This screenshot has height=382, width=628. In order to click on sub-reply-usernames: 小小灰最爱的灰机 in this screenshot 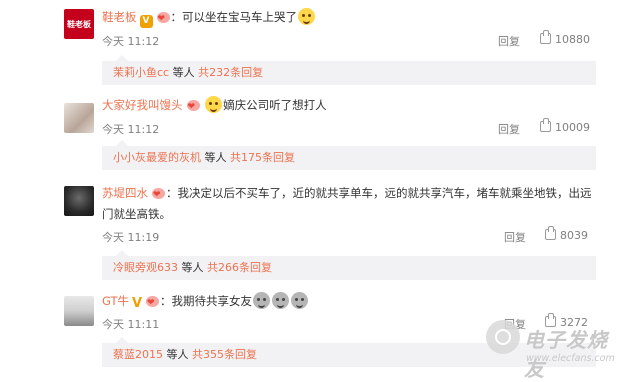, I will do `click(157, 157)`.